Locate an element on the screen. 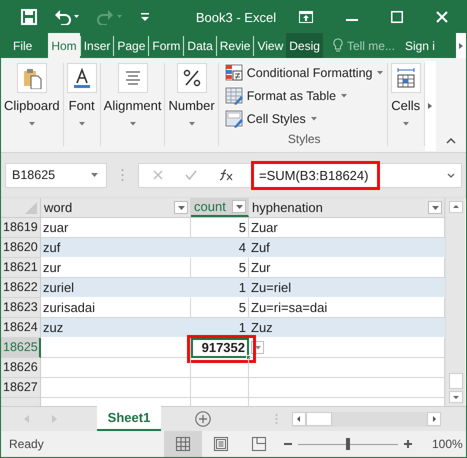 The width and height of the screenshot is (467, 458). normal-view-icon is located at coordinates (183, 444).